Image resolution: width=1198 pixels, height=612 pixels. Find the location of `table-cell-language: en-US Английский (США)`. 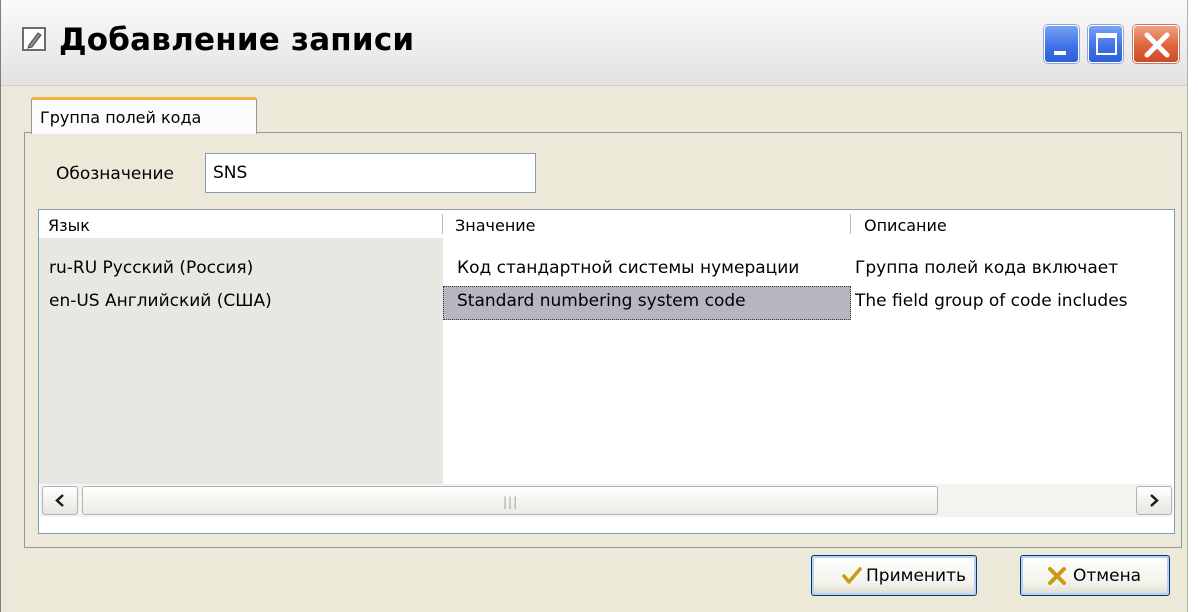

table-cell-language: en-US Английский (США) is located at coordinates (160, 301).